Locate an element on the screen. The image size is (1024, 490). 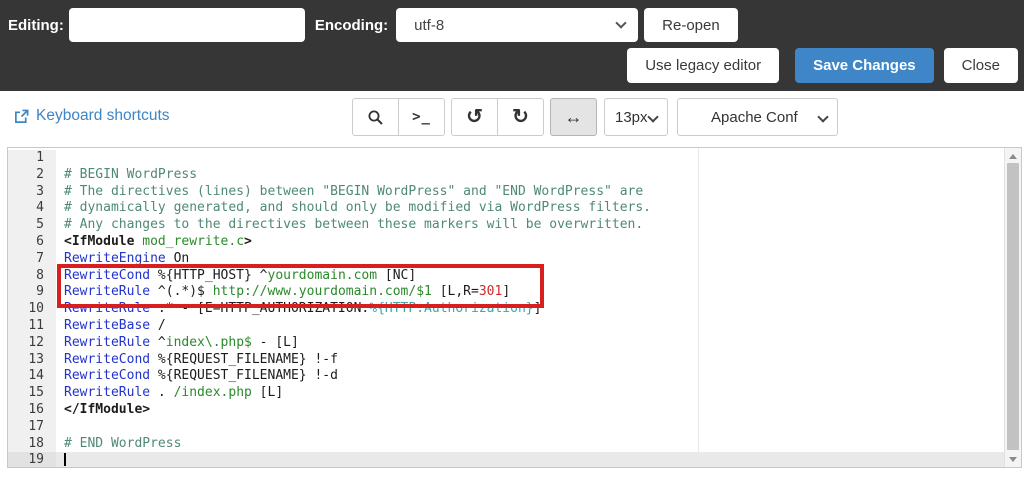
code-line-text: RewriteBase / is located at coordinates (115, 325).